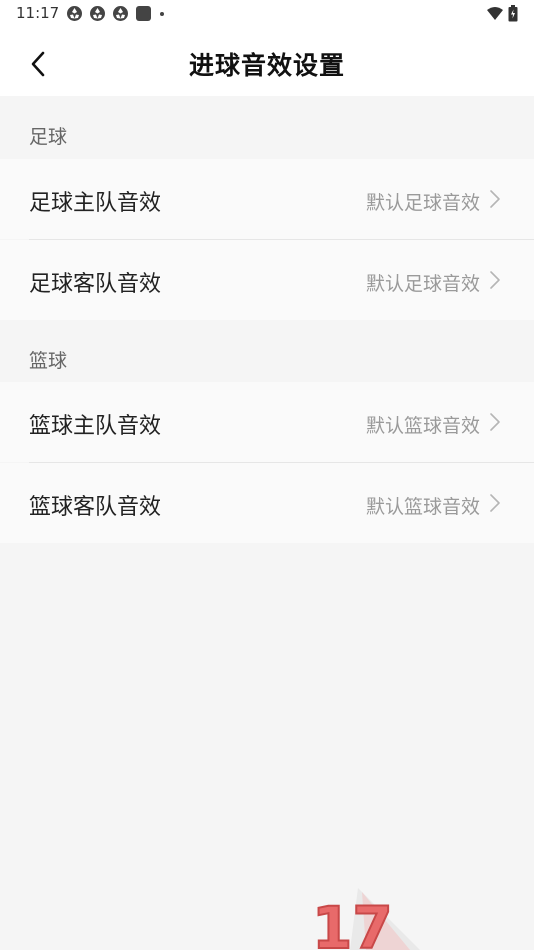 The image size is (534, 950). What do you see at coordinates (352, 922) in the screenshot?
I see `watermark-text: 17` at bounding box center [352, 922].